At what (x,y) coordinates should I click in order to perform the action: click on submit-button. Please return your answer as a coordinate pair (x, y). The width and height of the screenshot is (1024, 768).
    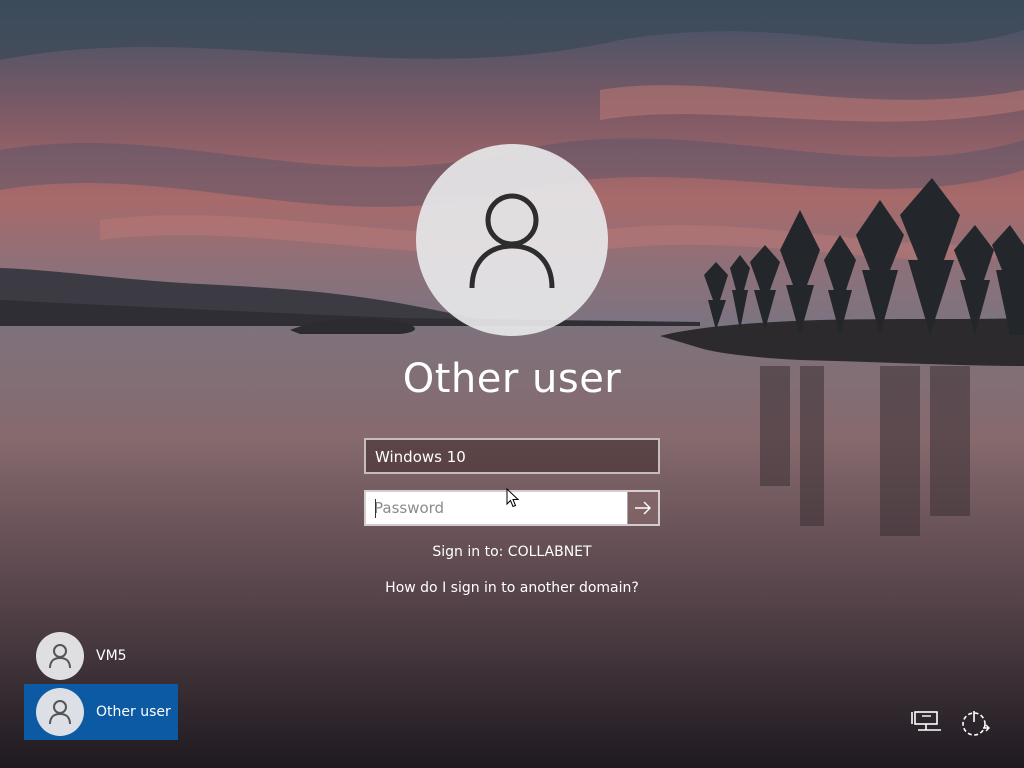
    Looking at the image, I should click on (642, 508).